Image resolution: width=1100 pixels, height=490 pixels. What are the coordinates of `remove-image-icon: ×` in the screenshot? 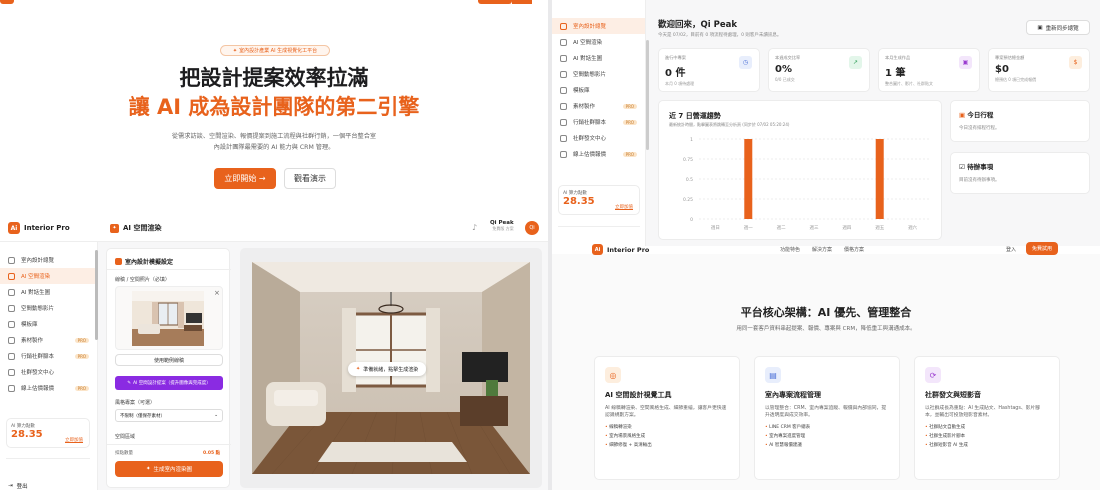 It's located at (217, 293).